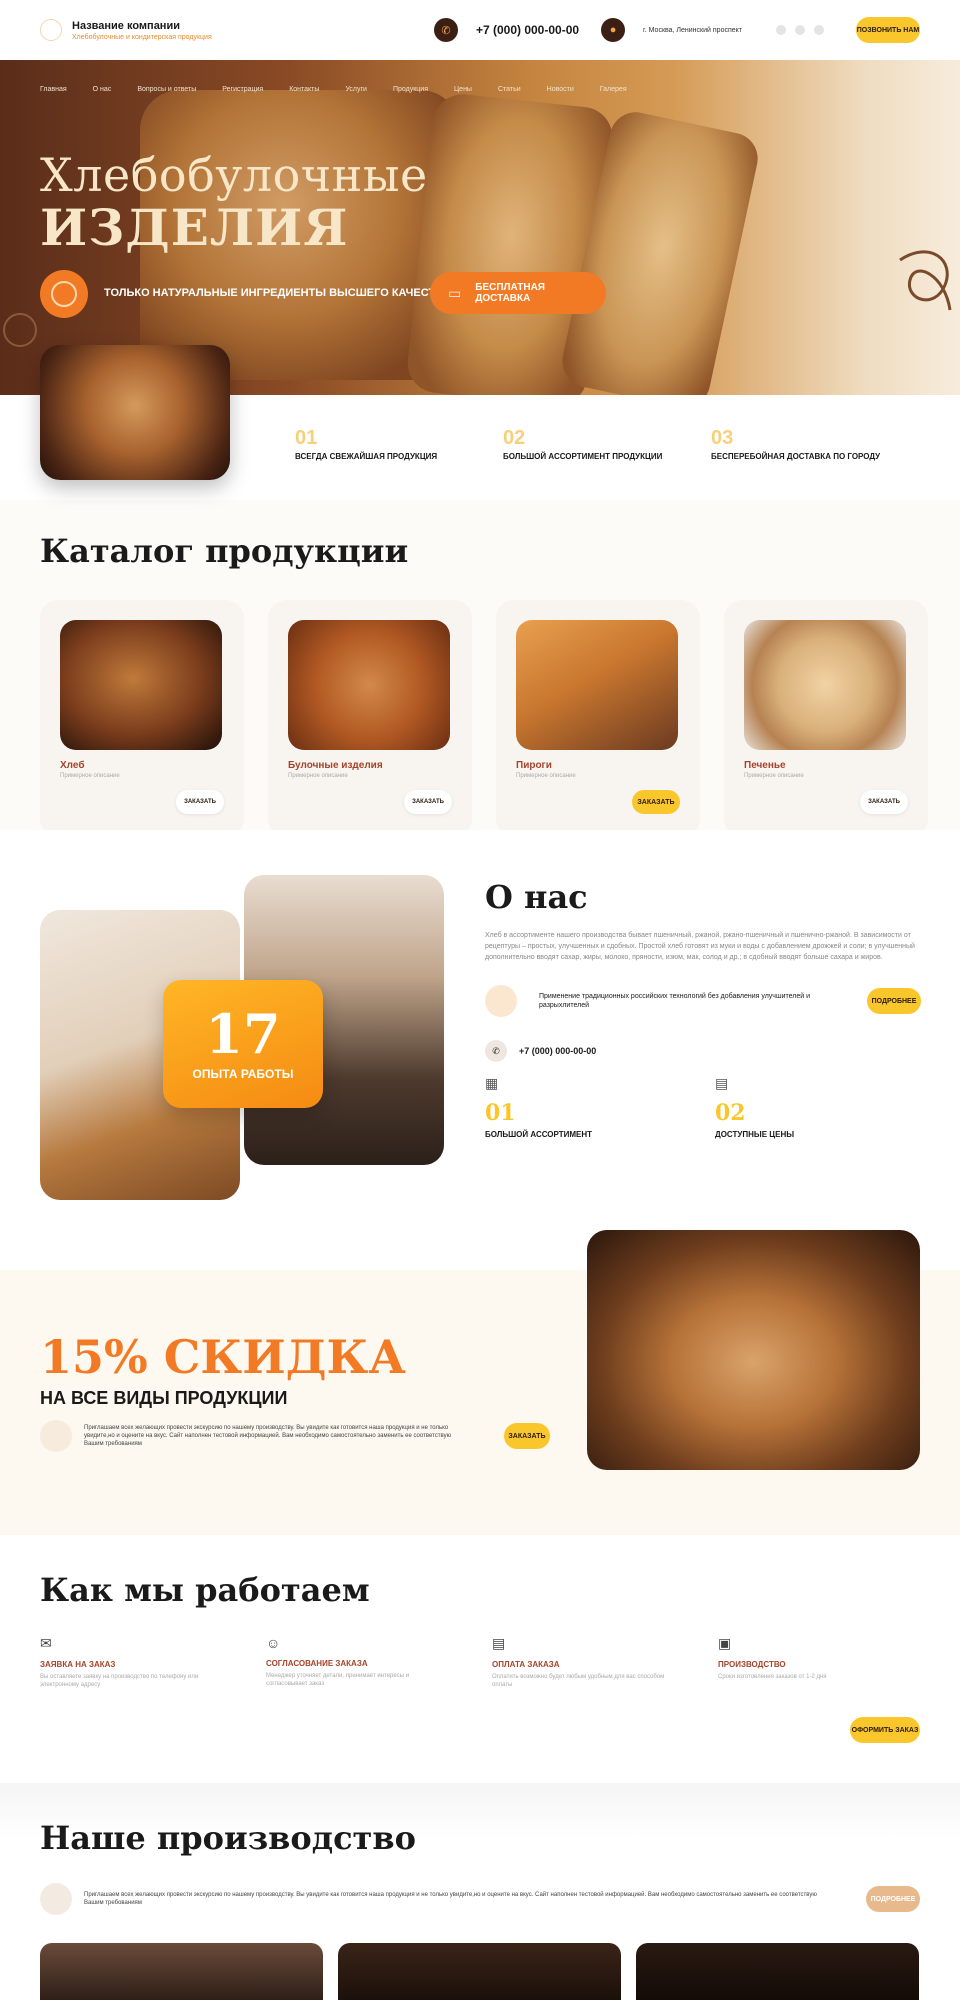 This screenshot has width=960, height=2000. What do you see at coordinates (126, 25) in the screenshot?
I see `company-name: Название компании` at bounding box center [126, 25].